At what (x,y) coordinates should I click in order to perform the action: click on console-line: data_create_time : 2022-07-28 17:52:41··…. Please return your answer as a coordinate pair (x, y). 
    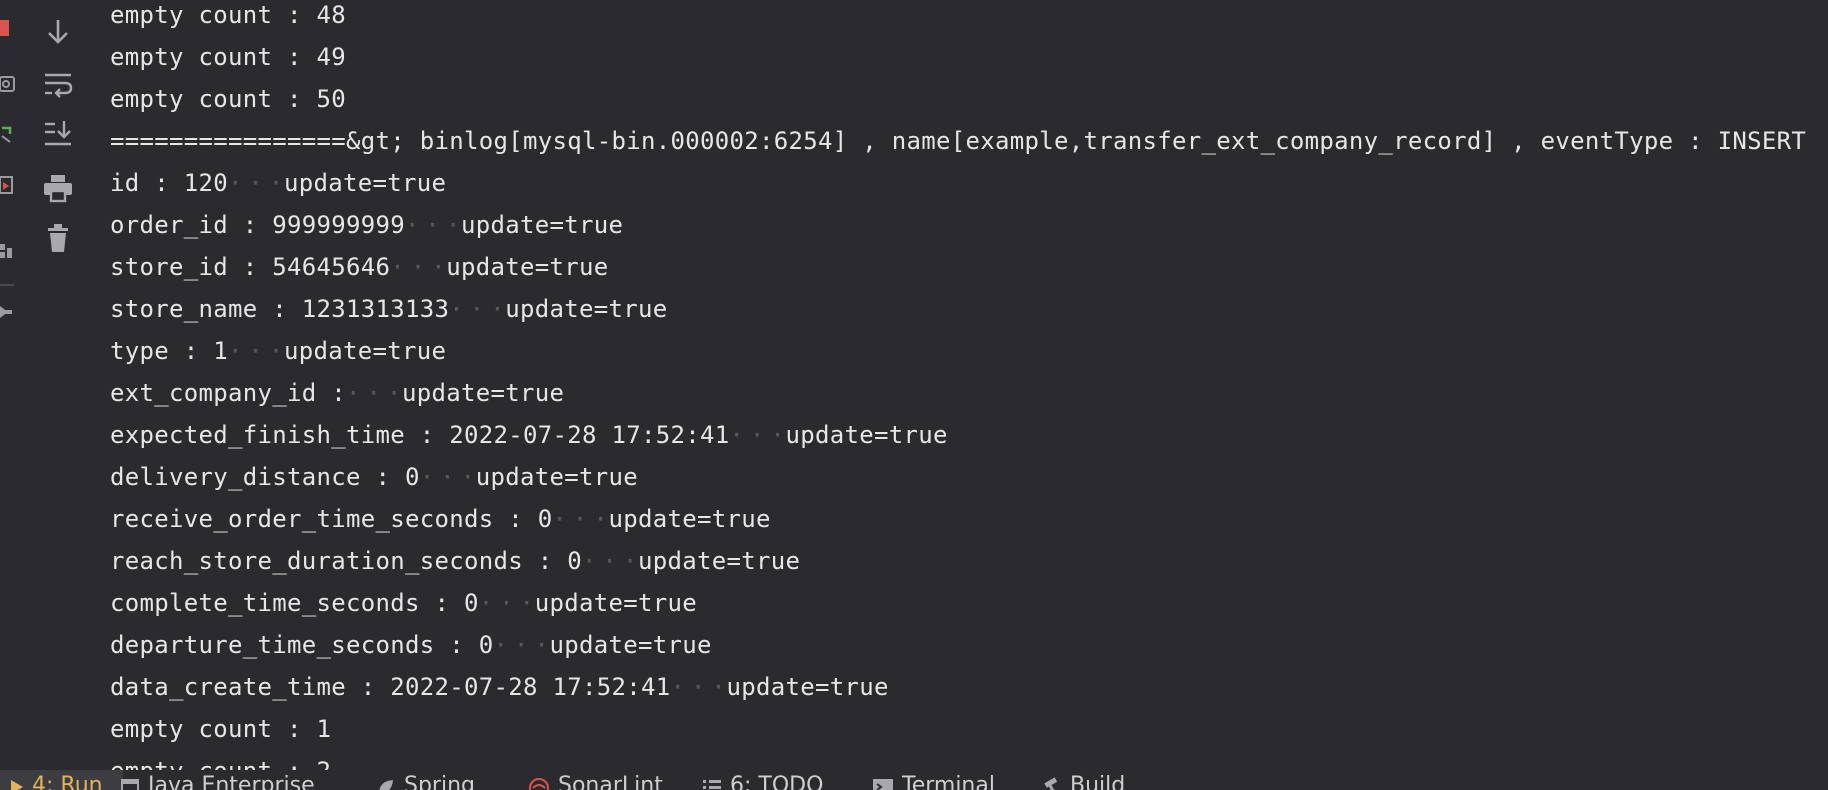
    Looking at the image, I should click on (499, 687).